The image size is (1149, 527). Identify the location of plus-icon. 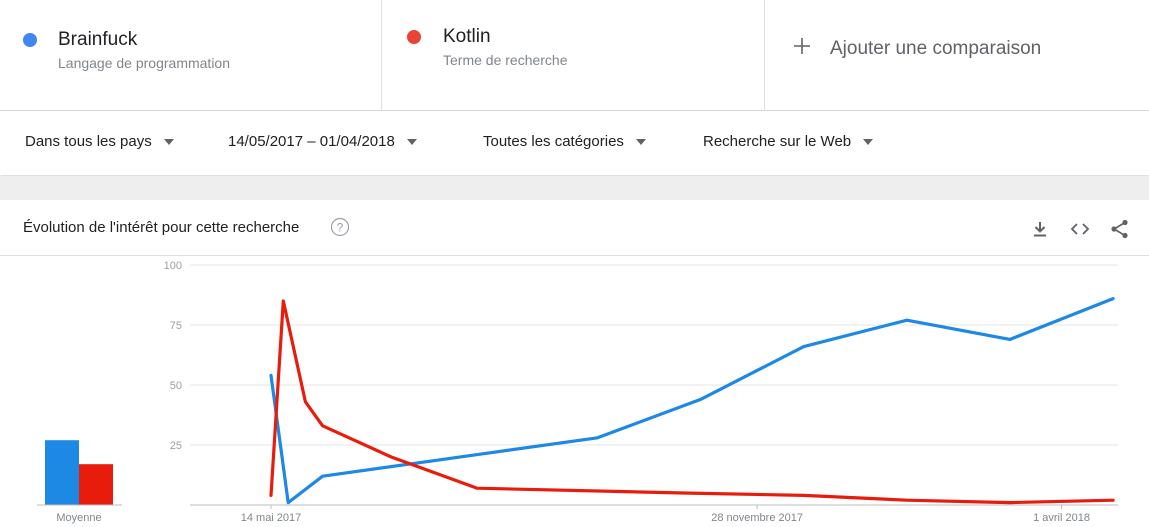
(802, 46).